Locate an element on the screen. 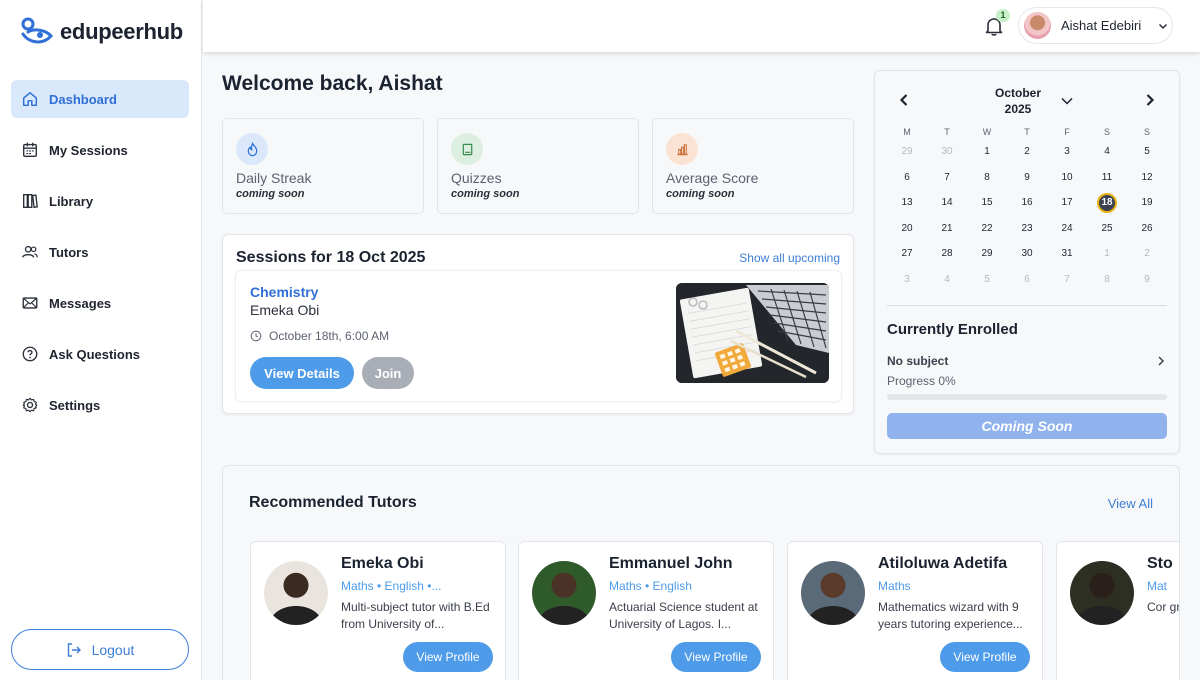 The image size is (1200, 680). logout-icon is located at coordinates (74, 649).